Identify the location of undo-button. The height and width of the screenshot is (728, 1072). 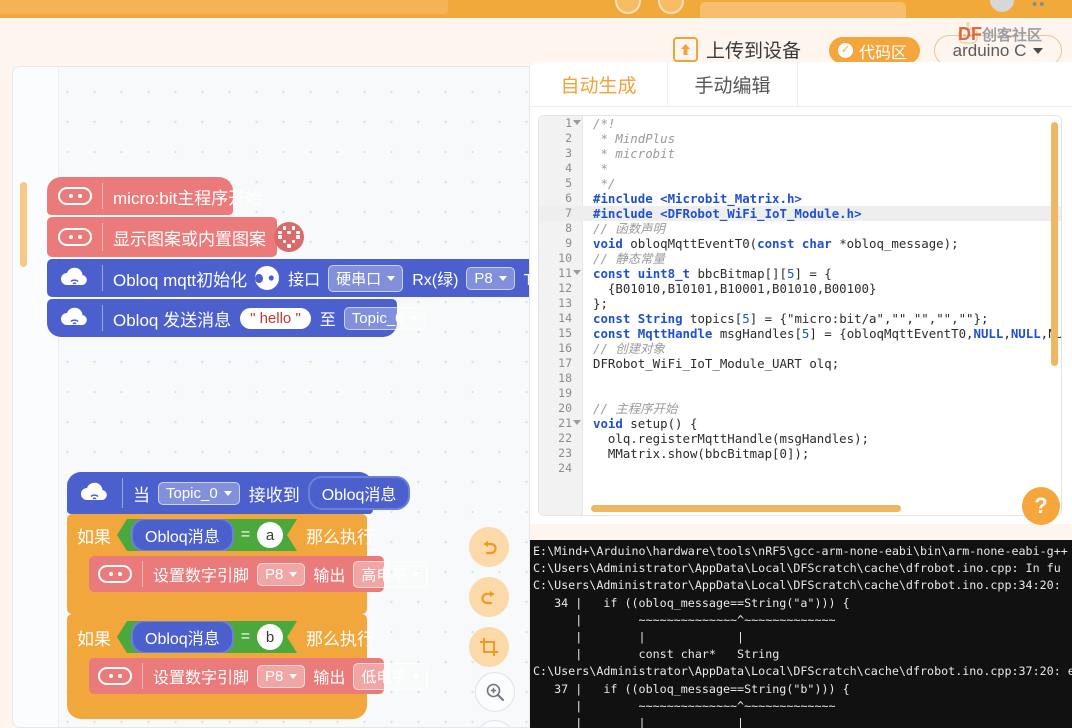
(489, 547).